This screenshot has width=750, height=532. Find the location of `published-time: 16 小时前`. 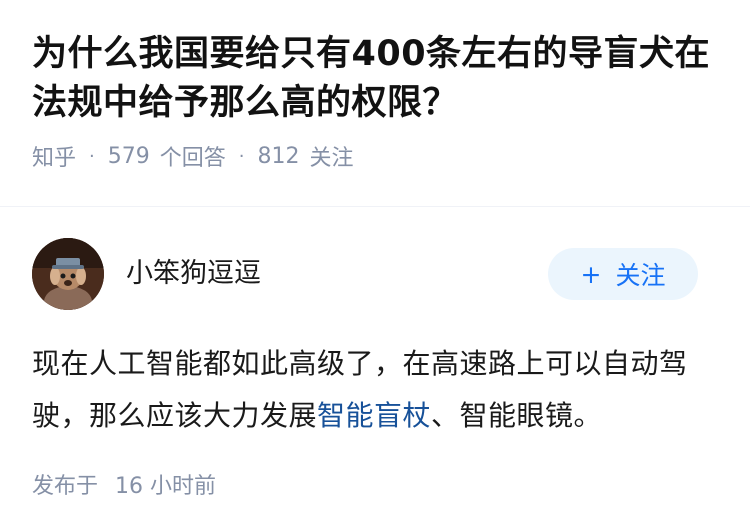

published-time: 16 小时前 is located at coordinates (166, 486).